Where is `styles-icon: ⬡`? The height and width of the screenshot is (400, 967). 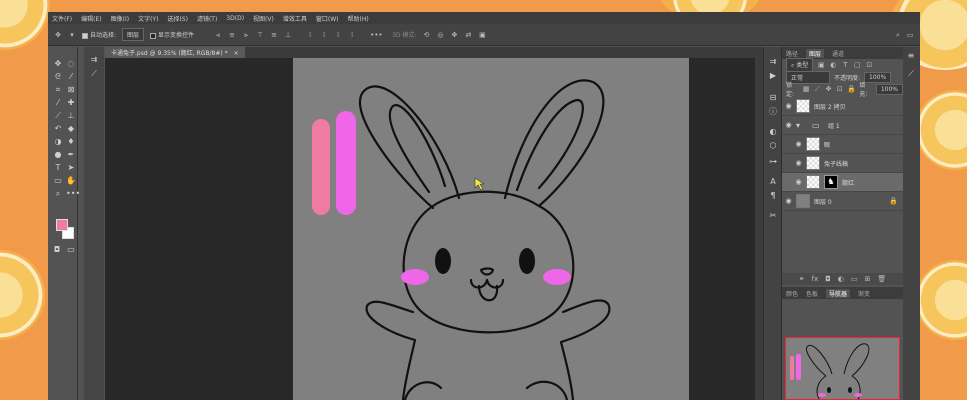 styles-icon: ⬡ is located at coordinates (773, 146).